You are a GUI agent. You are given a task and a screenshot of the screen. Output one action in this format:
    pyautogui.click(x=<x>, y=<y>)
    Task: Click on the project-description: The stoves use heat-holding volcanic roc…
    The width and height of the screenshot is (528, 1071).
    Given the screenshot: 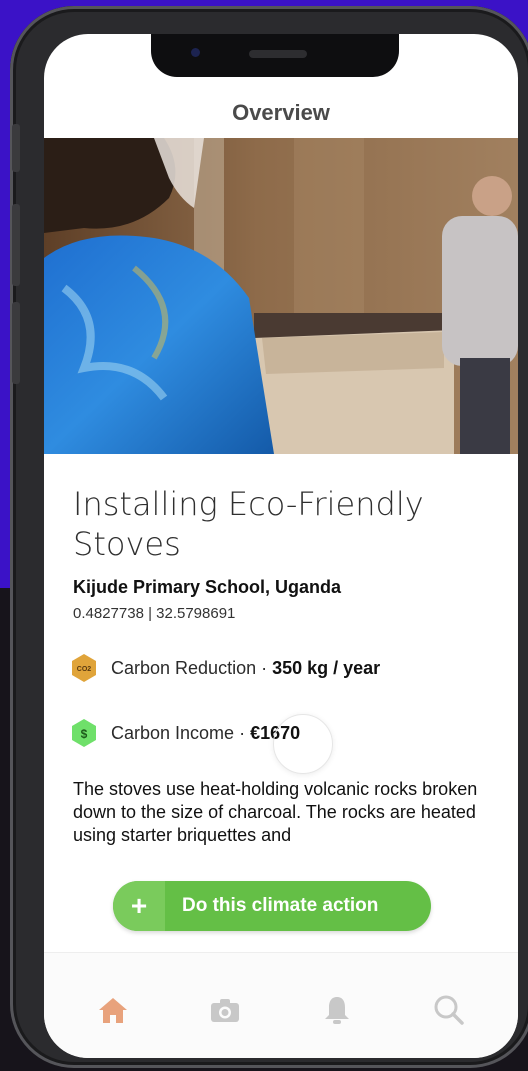 What is the action you would take?
    pyautogui.click(x=275, y=812)
    